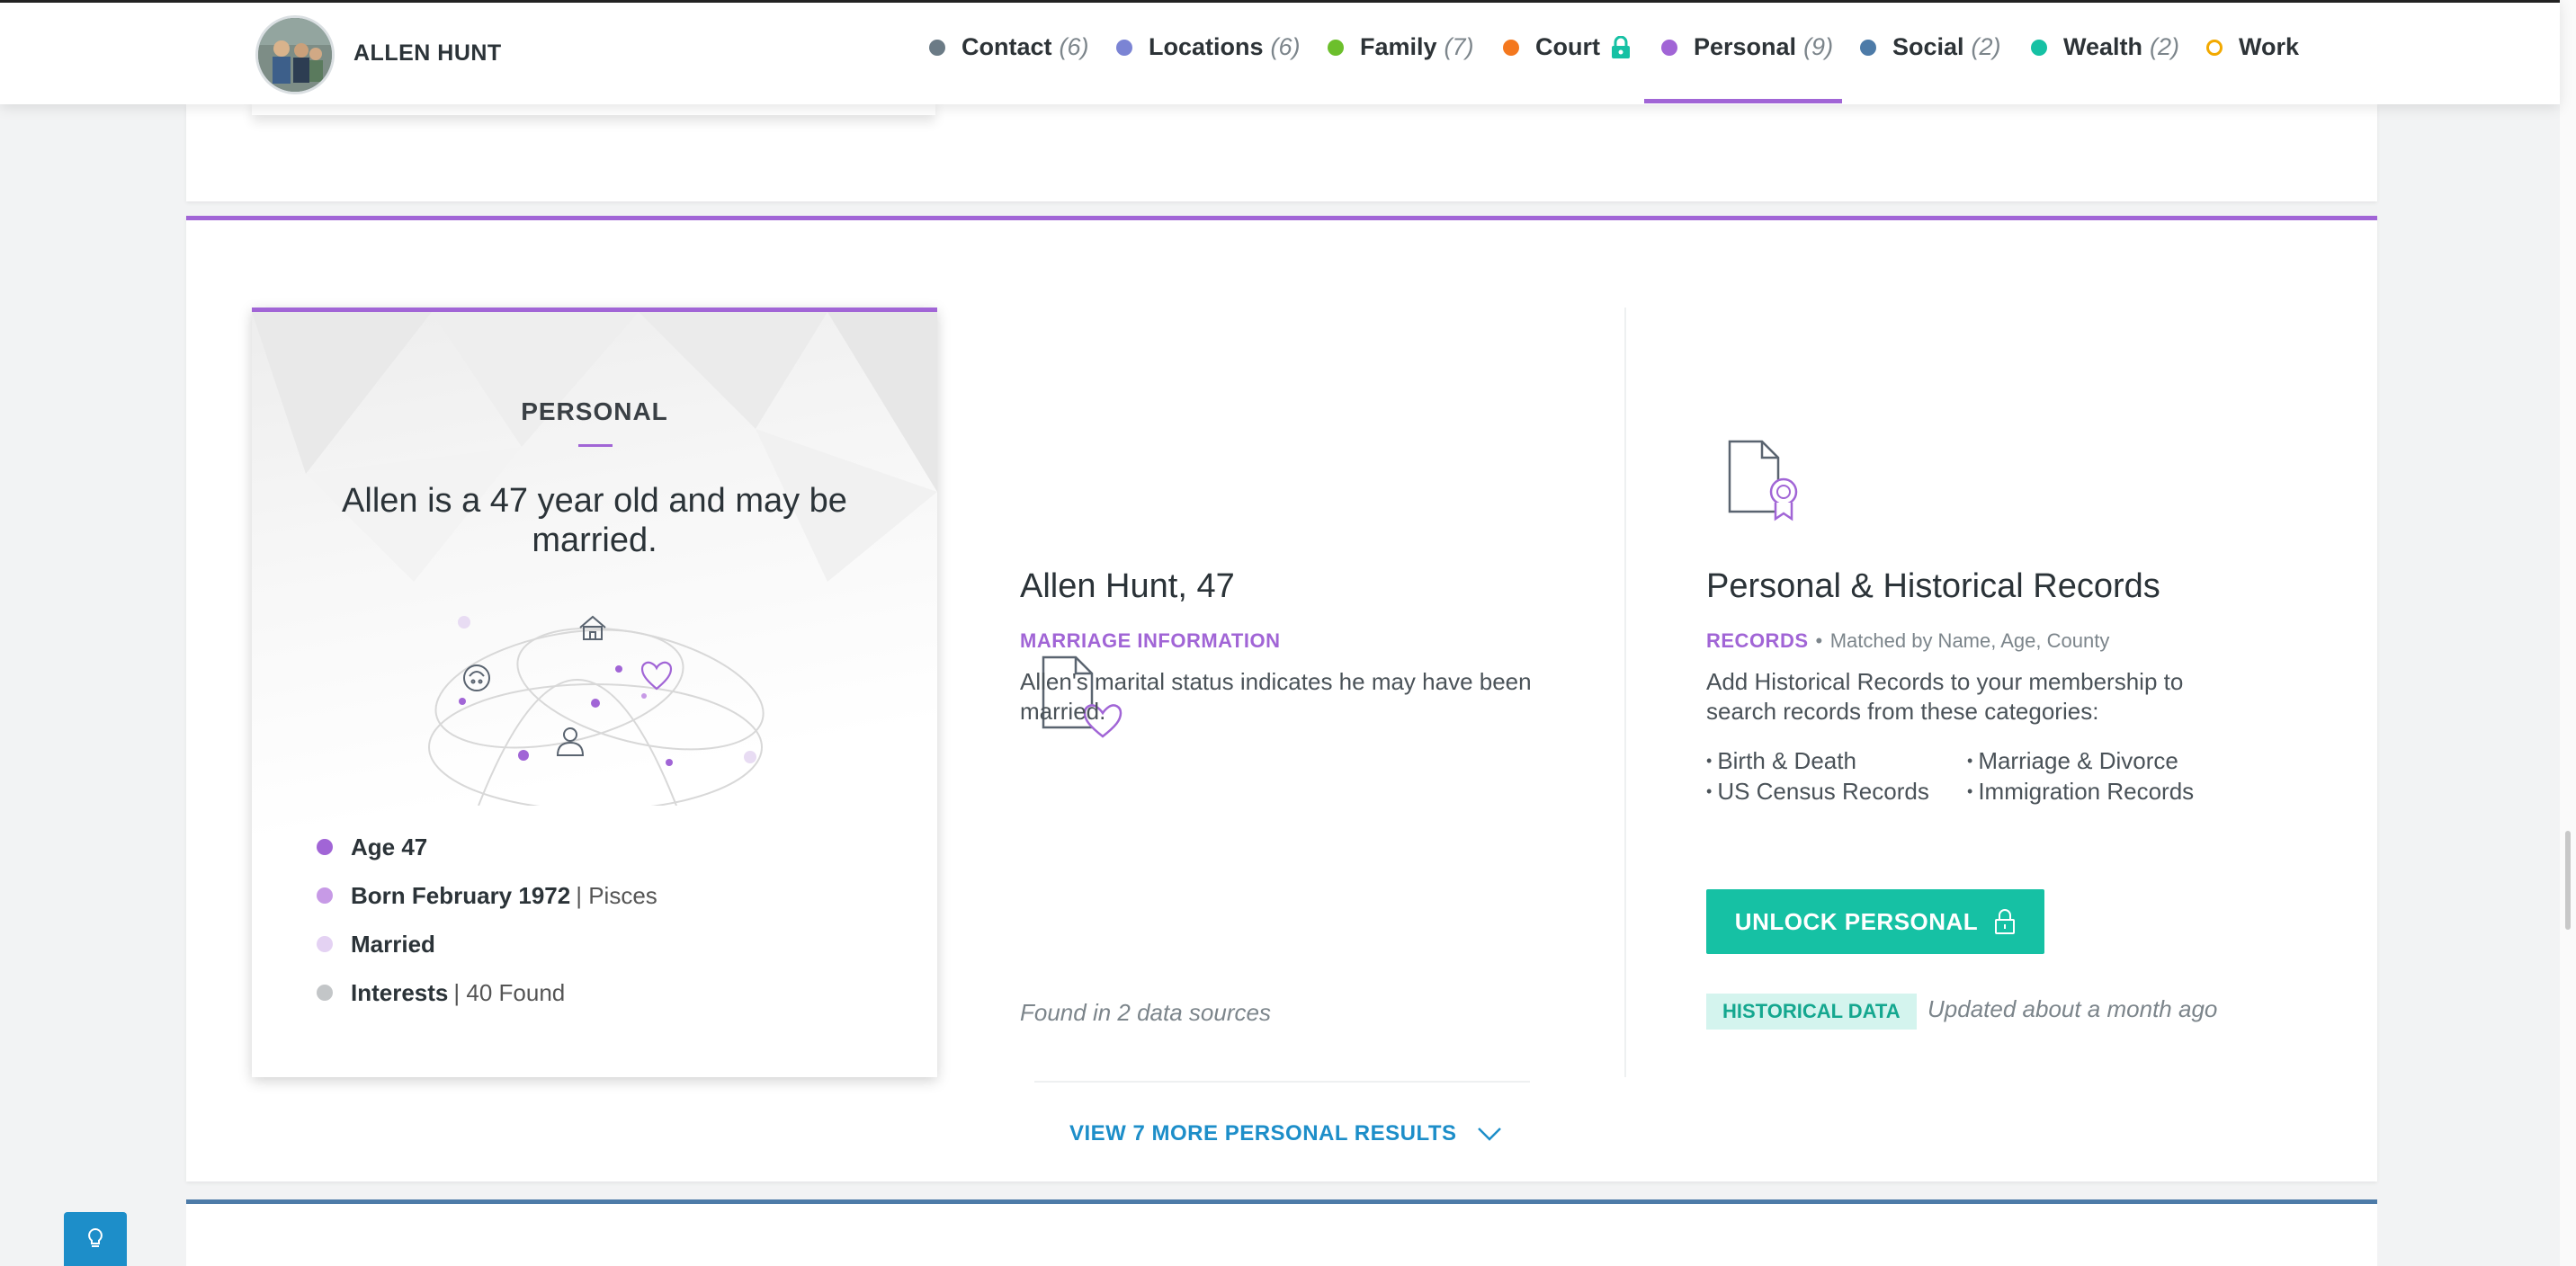  What do you see at coordinates (400, 992) in the screenshot?
I see `fact-label: Interests` at bounding box center [400, 992].